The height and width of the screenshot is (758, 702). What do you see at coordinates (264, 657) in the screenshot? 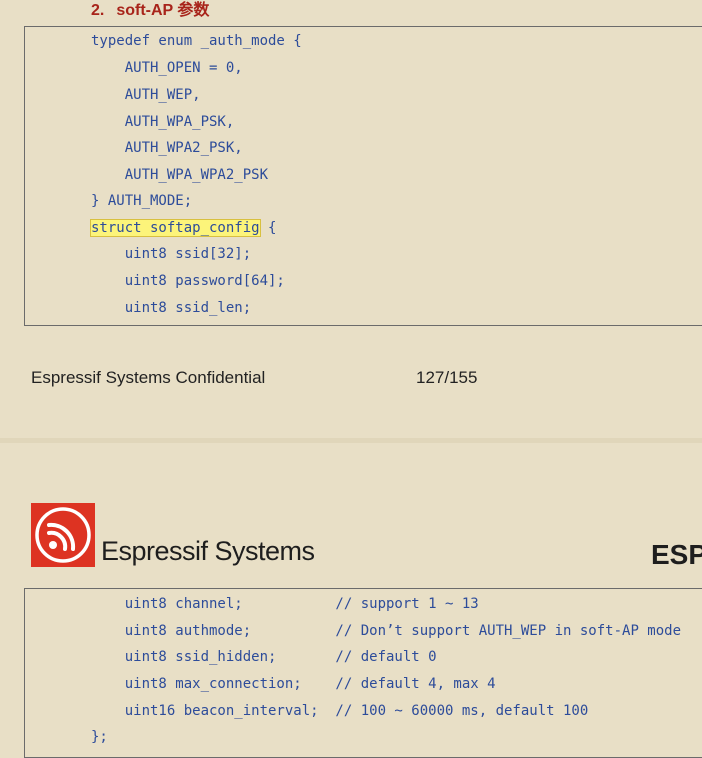
I see `code-line: uint8 ssid_hidden; // default 0` at bounding box center [264, 657].